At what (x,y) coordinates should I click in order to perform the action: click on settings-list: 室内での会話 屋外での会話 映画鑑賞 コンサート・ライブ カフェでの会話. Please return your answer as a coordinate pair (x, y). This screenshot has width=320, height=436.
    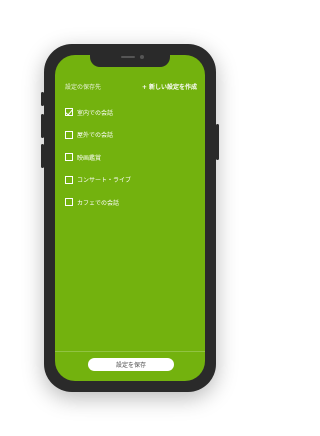
    Looking at the image, I should click on (131, 157).